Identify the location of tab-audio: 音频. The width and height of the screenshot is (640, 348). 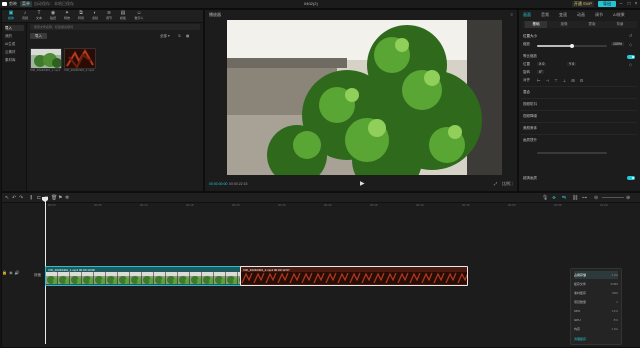
(545, 15).